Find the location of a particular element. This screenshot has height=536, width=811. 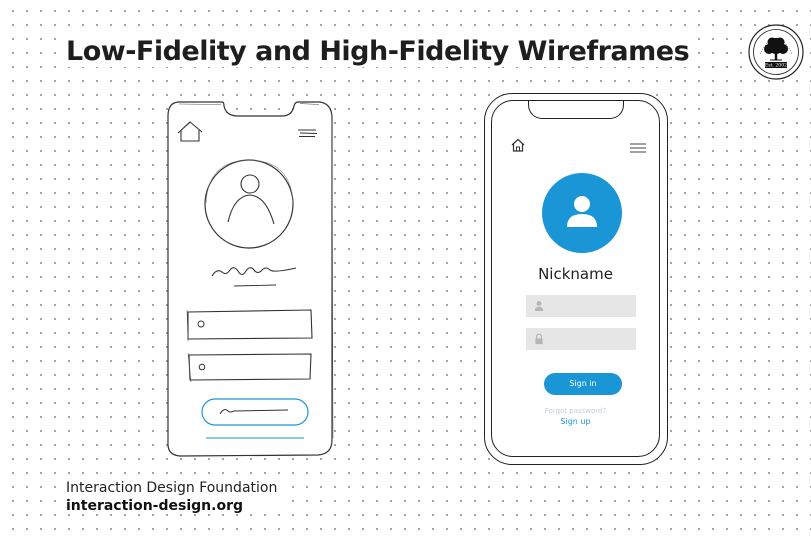

house-icon is located at coordinates (518, 145).